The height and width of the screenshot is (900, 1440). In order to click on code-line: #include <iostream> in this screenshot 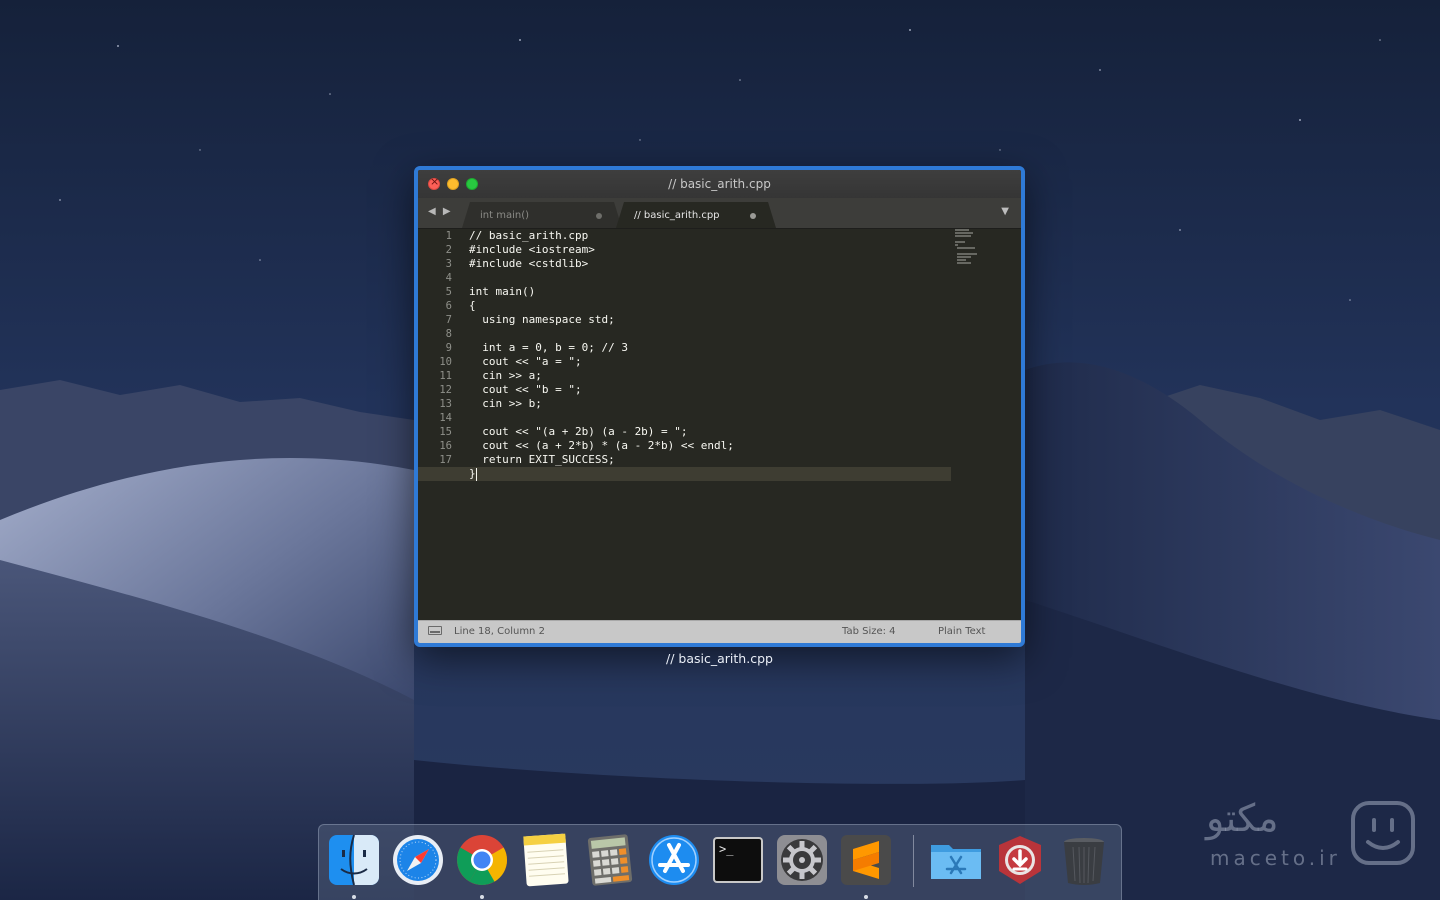, I will do `click(710, 250)`.